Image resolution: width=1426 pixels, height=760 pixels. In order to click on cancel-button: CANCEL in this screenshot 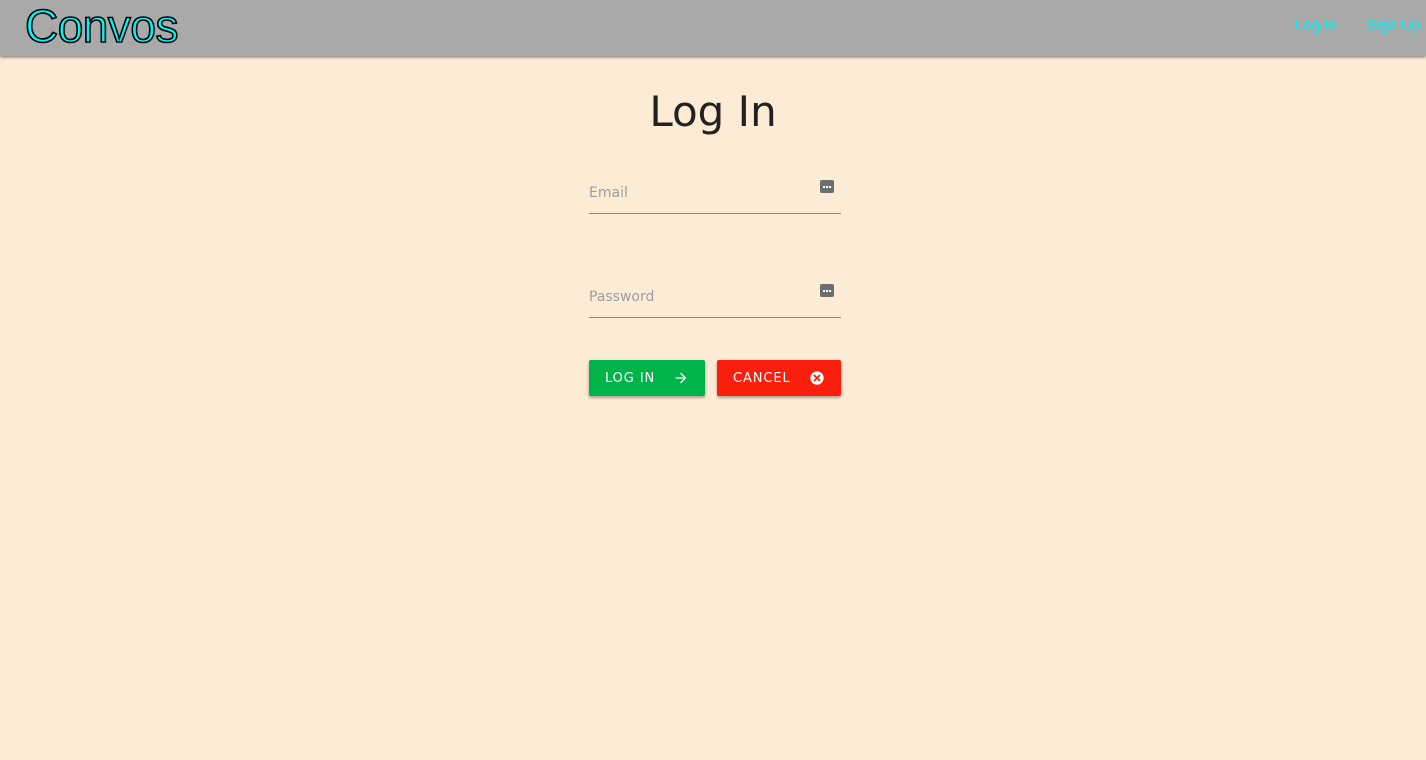, I will do `click(779, 378)`.